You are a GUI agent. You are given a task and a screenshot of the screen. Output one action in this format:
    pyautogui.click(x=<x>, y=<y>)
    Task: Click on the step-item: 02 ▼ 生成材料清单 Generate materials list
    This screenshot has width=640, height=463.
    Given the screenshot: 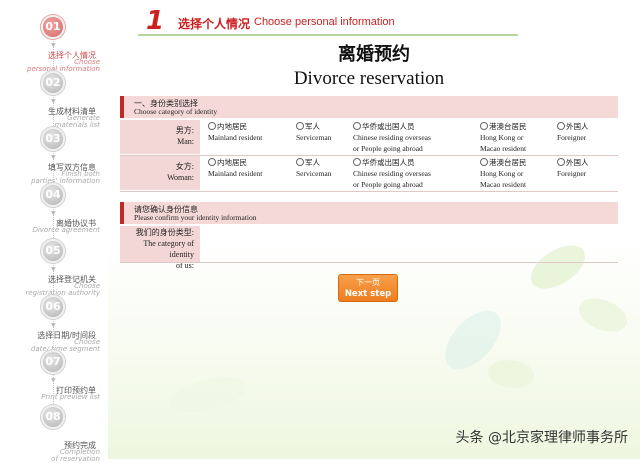 What is the action you would take?
    pyautogui.click(x=54, y=98)
    